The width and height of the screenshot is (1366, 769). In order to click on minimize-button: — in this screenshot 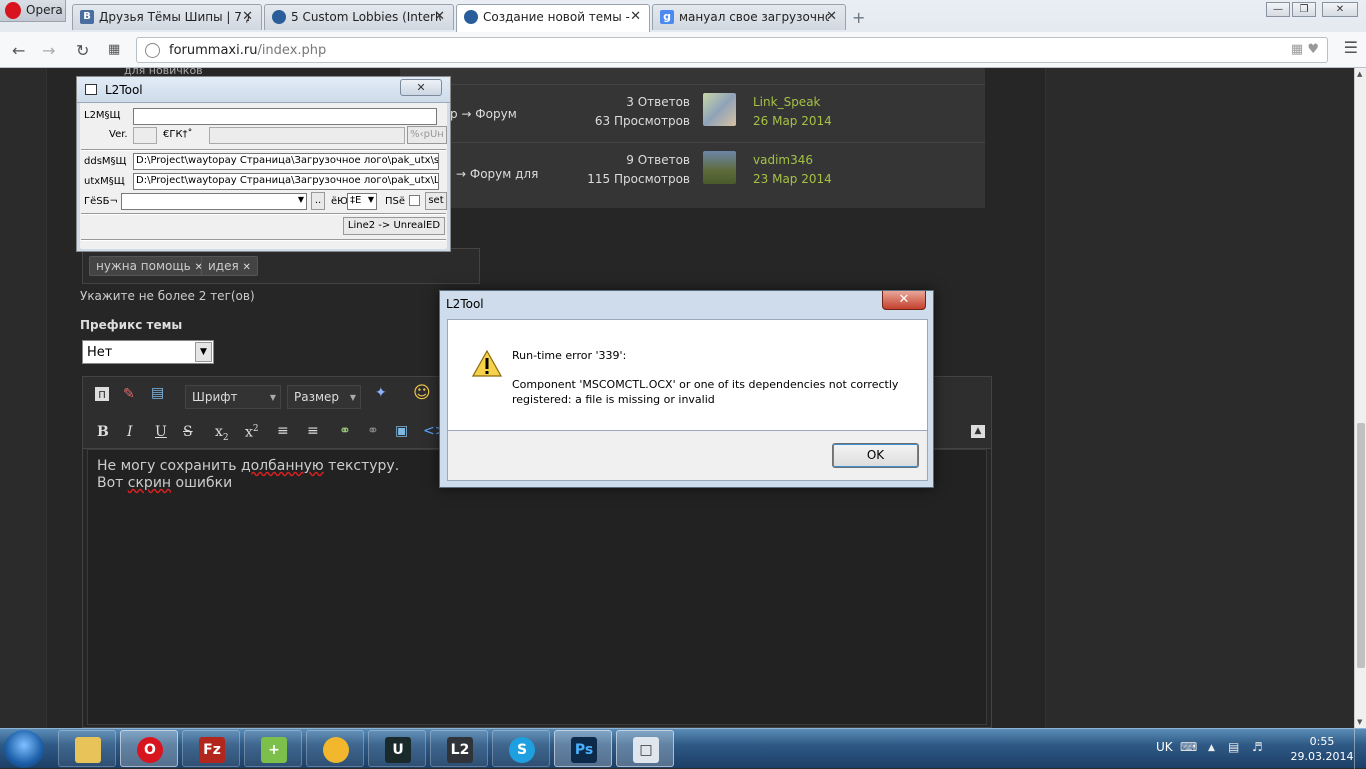, I will do `click(1278, 9)`.